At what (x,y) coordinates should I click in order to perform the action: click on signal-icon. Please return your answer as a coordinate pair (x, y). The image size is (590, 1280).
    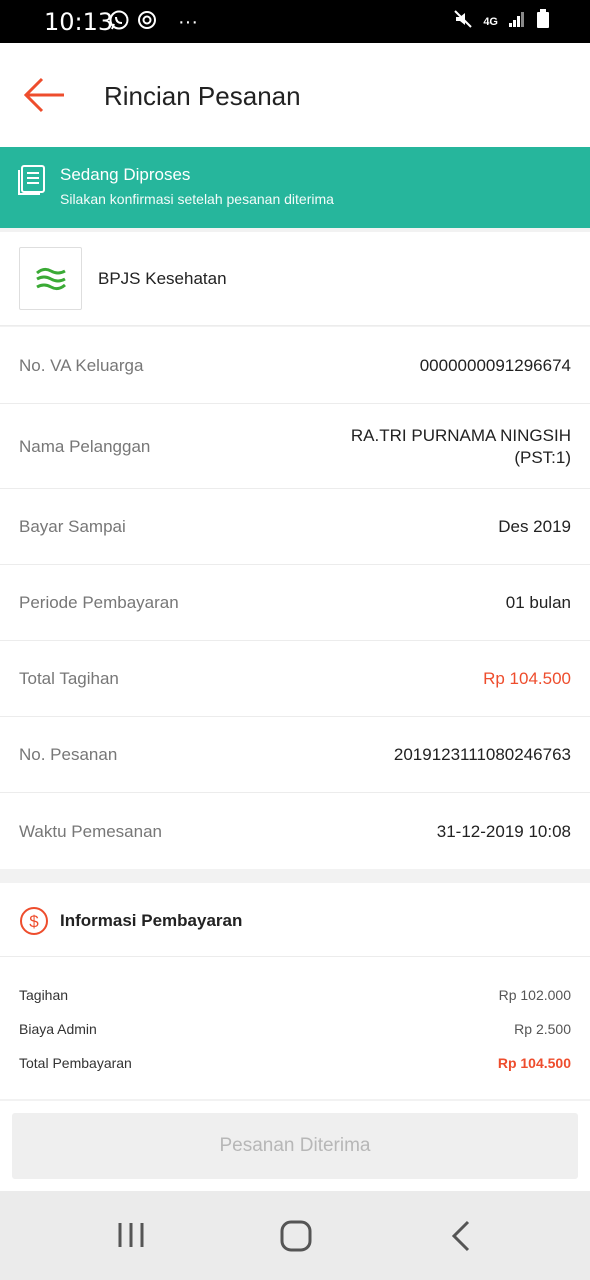
    Looking at the image, I should click on (517, 21).